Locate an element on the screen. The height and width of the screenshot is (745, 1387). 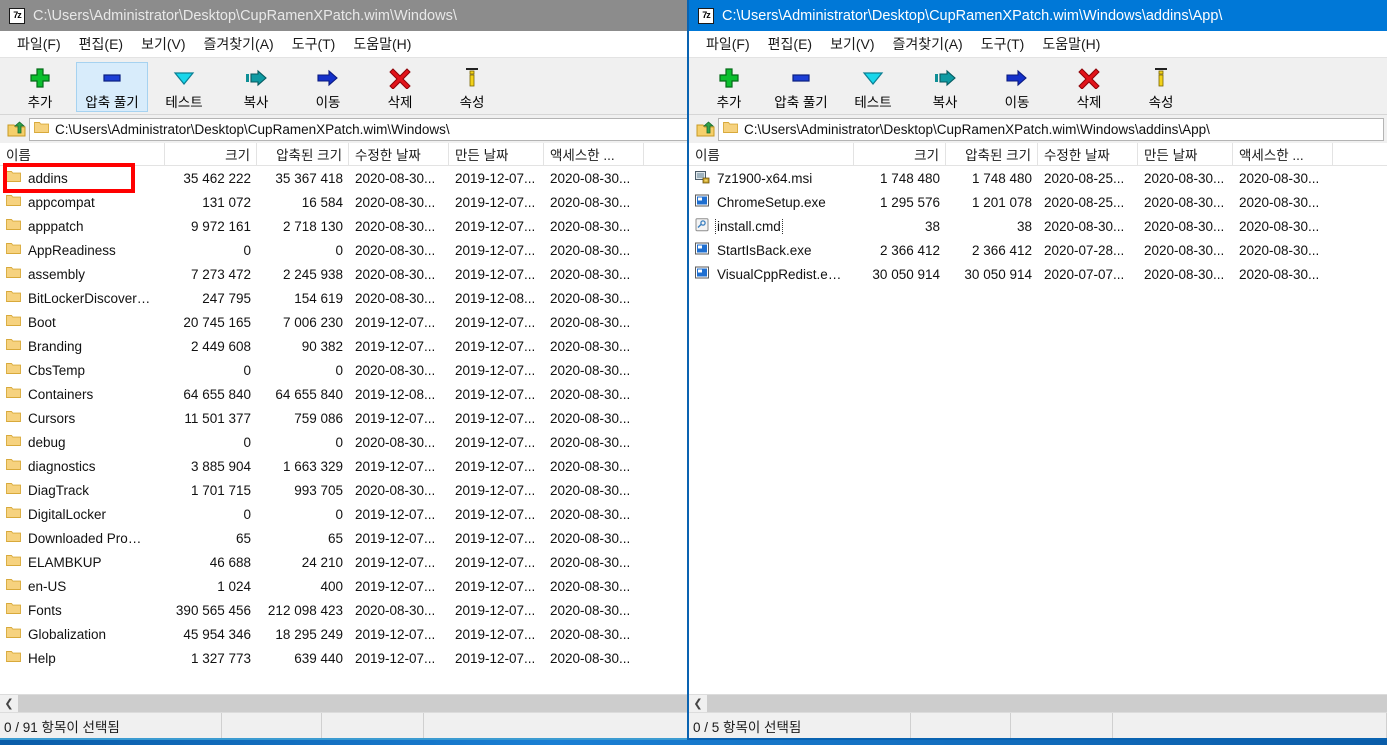
toolbar-extract-button-left: 압축 풀기 is located at coordinates (112, 87).